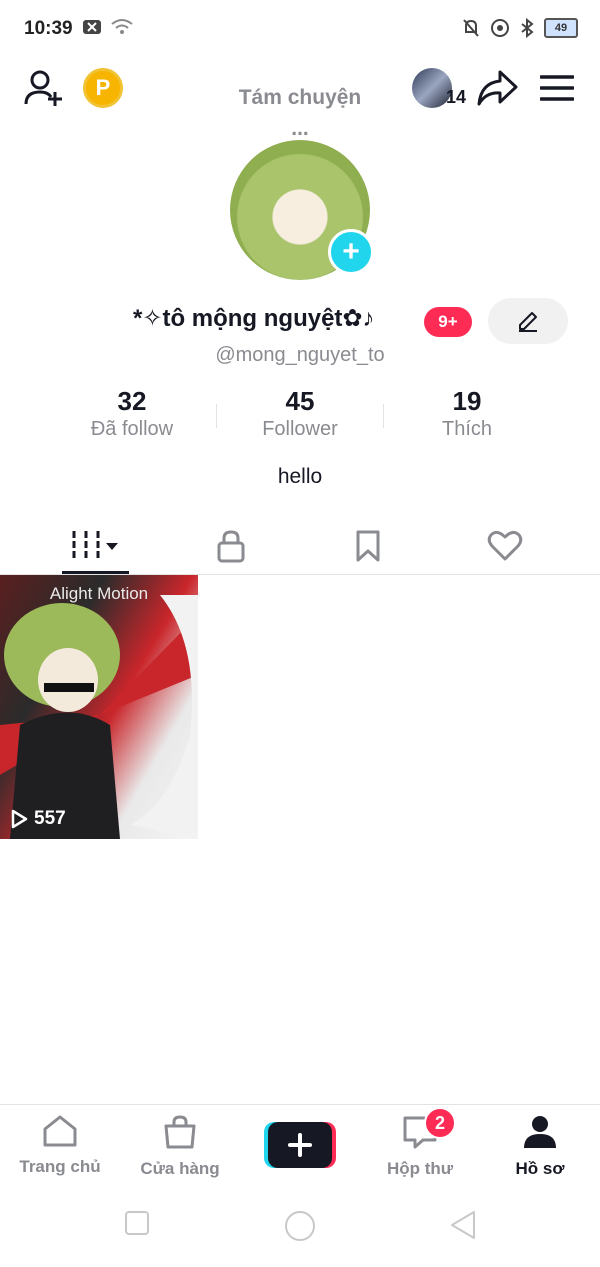 The image size is (600, 1267). What do you see at coordinates (132, 429) in the screenshot?
I see `stat-following-label: Đã follow` at bounding box center [132, 429].